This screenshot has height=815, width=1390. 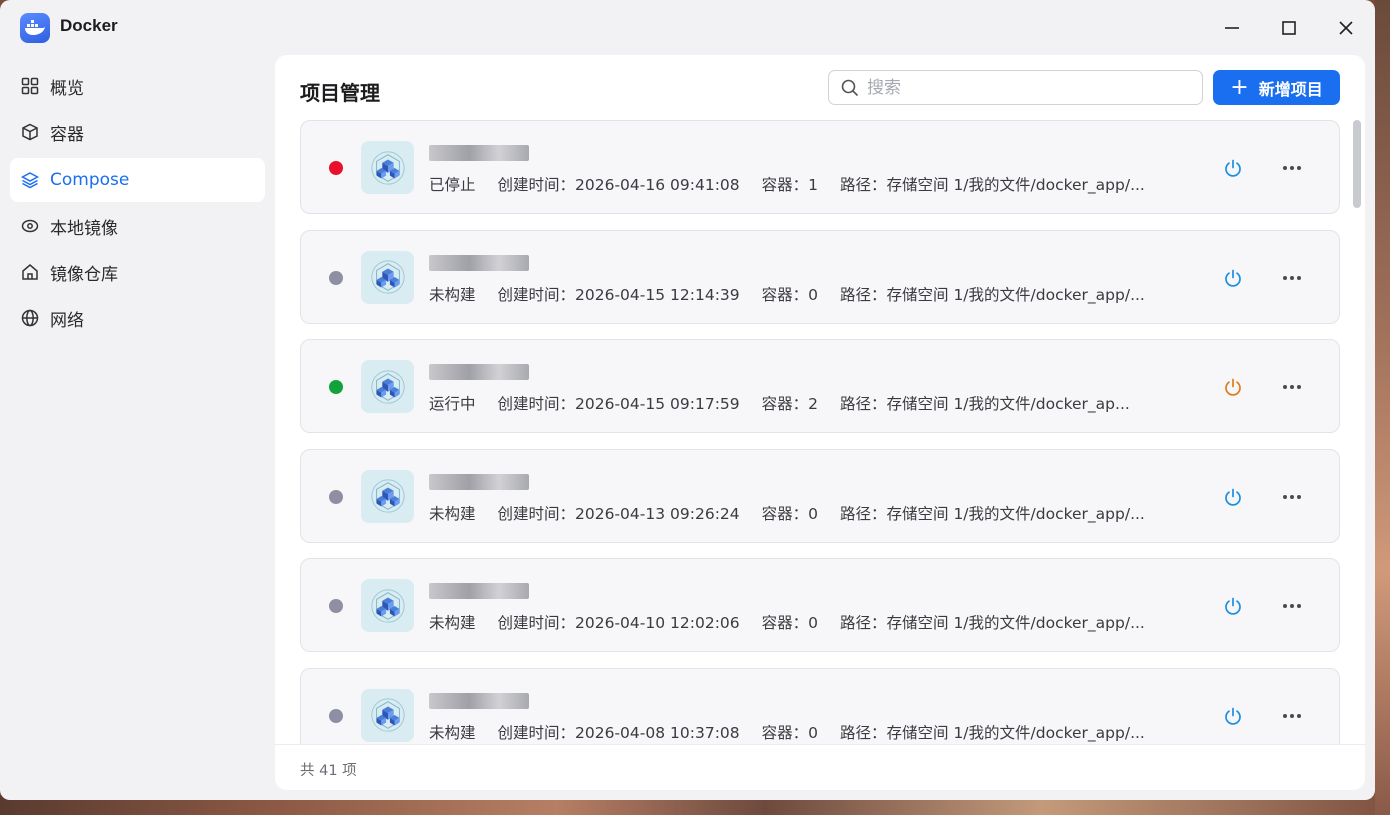 I want to click on project-created: 创建时间：2026-04-08 10:37:08, so click(x=618, y=732).